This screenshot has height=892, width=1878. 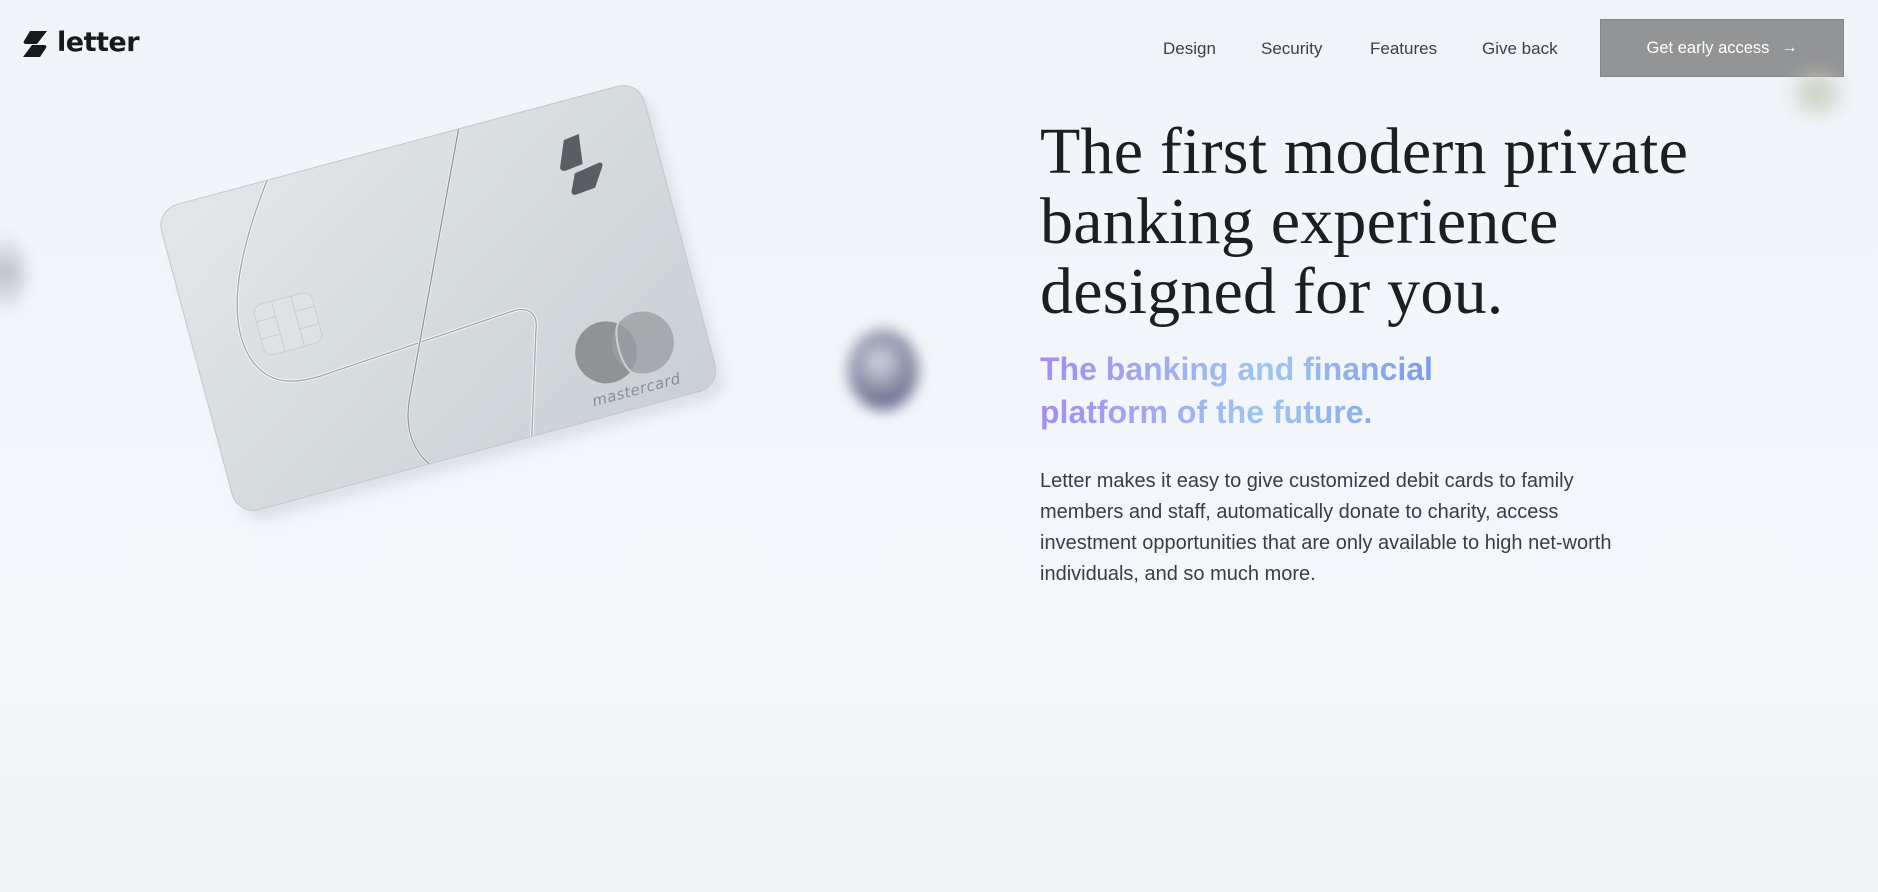 What do you see at coordinates (1708, 47) in the screenshot?
I see `cta-label: Get early access` at bounding box center [1708, 47].